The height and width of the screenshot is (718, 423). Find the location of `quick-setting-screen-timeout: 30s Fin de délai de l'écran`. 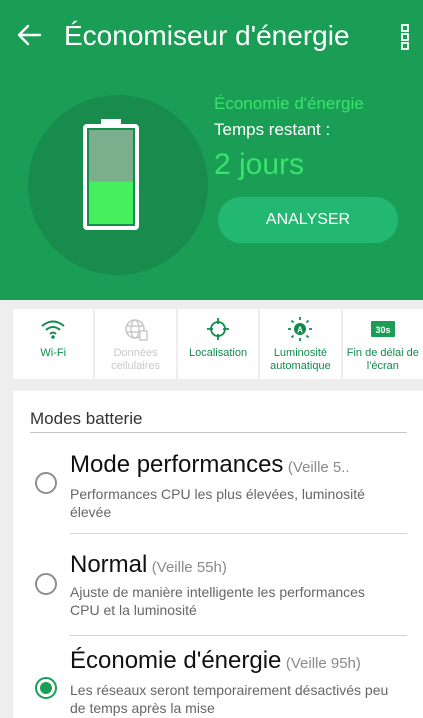

quick-setting-screen-timeout: 30s Fin de délai de l'écran is located at coordinates (382, 344).